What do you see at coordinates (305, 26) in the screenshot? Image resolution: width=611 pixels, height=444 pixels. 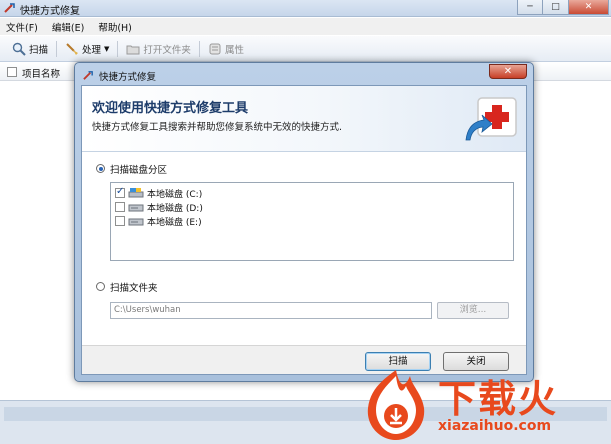 I see `menu-bar: 文件(F) 编辑(E) 帮助(H)` at bounding box center [305, 26].